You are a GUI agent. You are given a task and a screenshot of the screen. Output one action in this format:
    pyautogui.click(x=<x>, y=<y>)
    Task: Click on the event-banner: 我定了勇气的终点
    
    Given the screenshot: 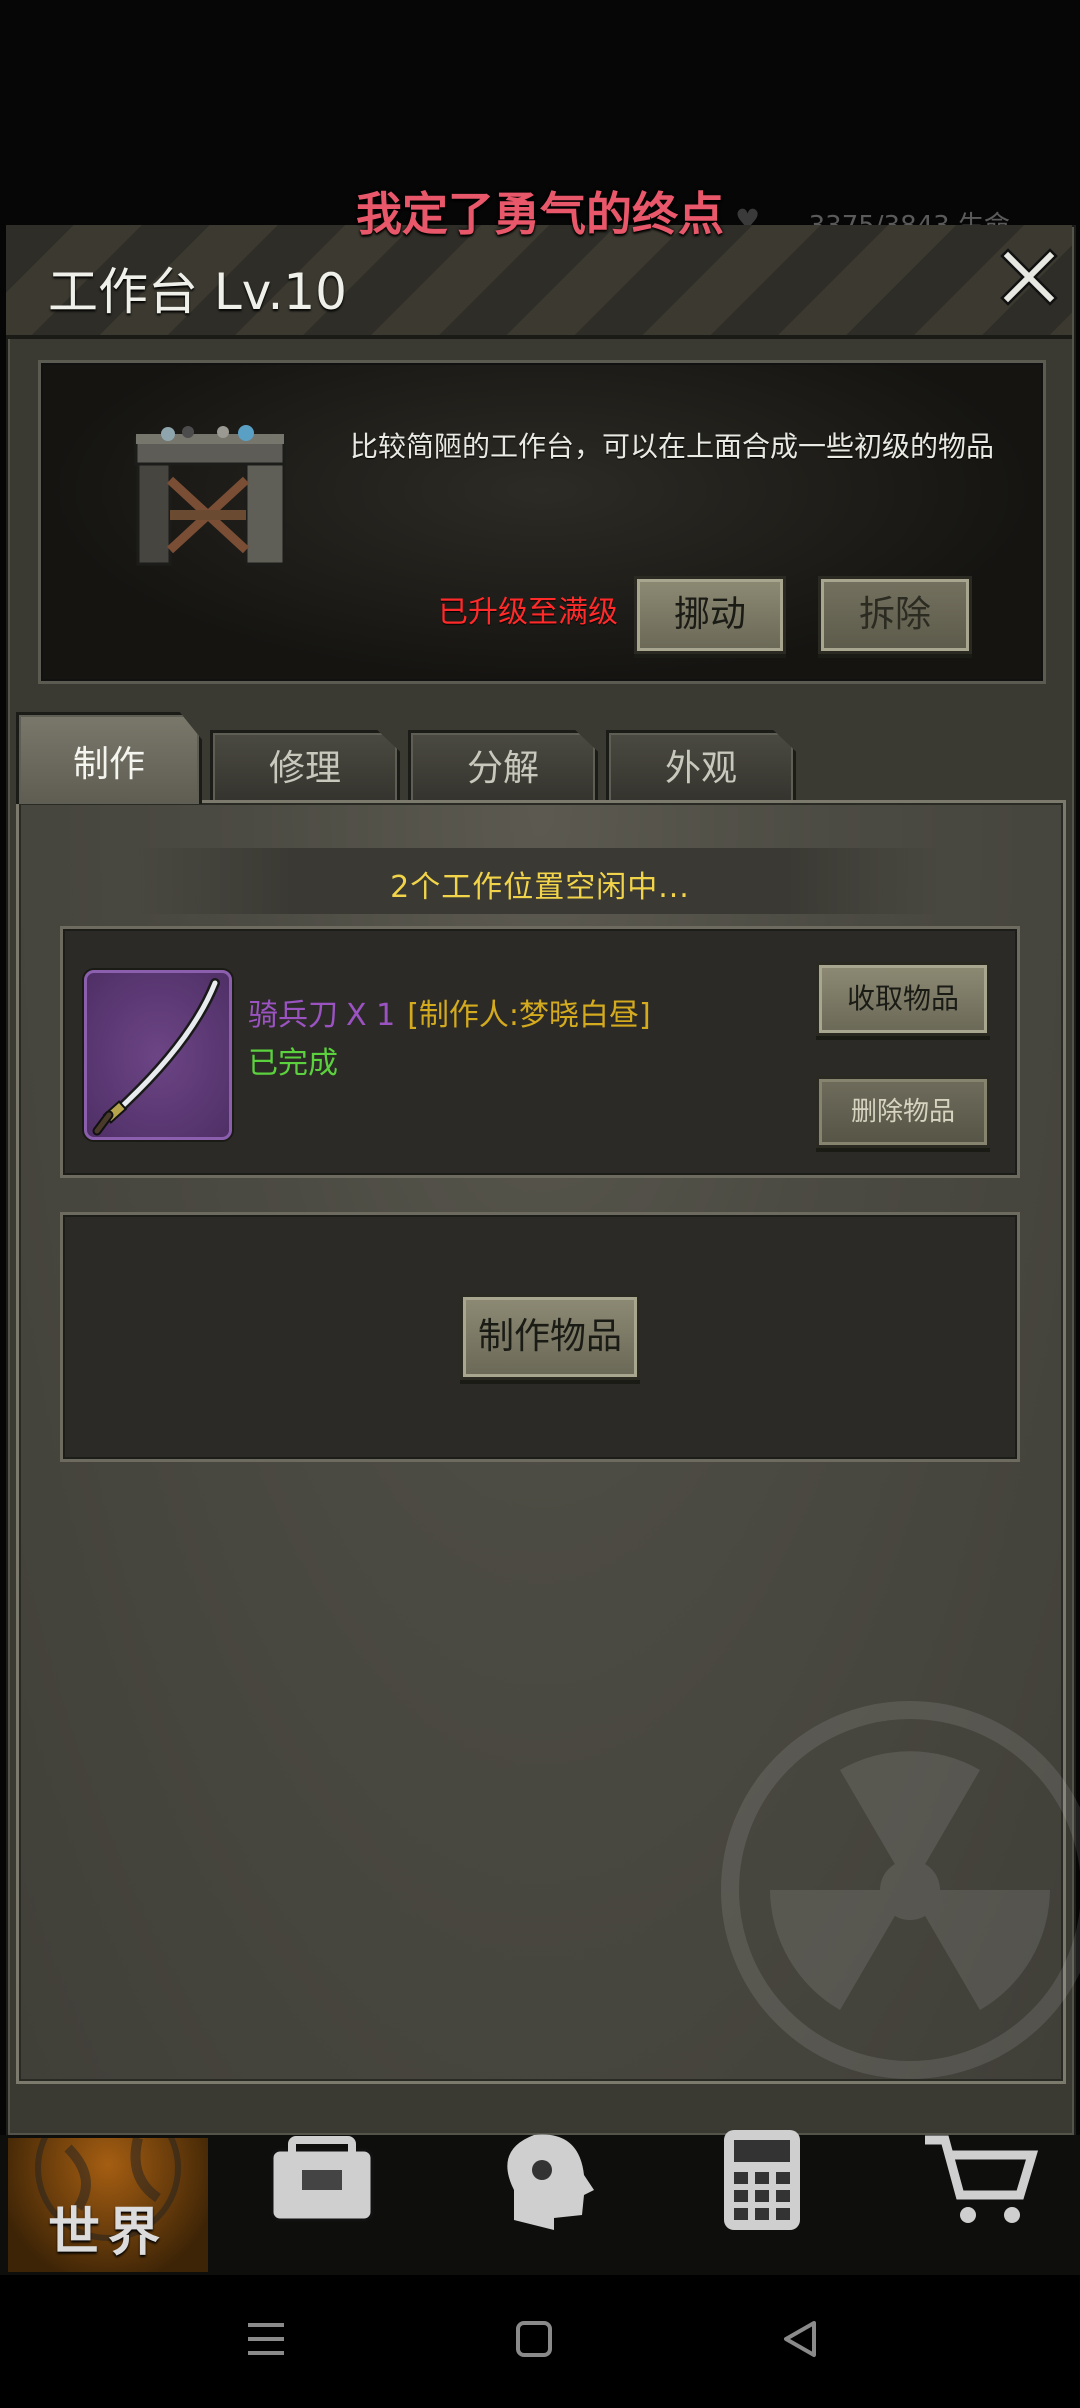 What is the action you would take?
    pyautogui.click(x=540, y=214)
    